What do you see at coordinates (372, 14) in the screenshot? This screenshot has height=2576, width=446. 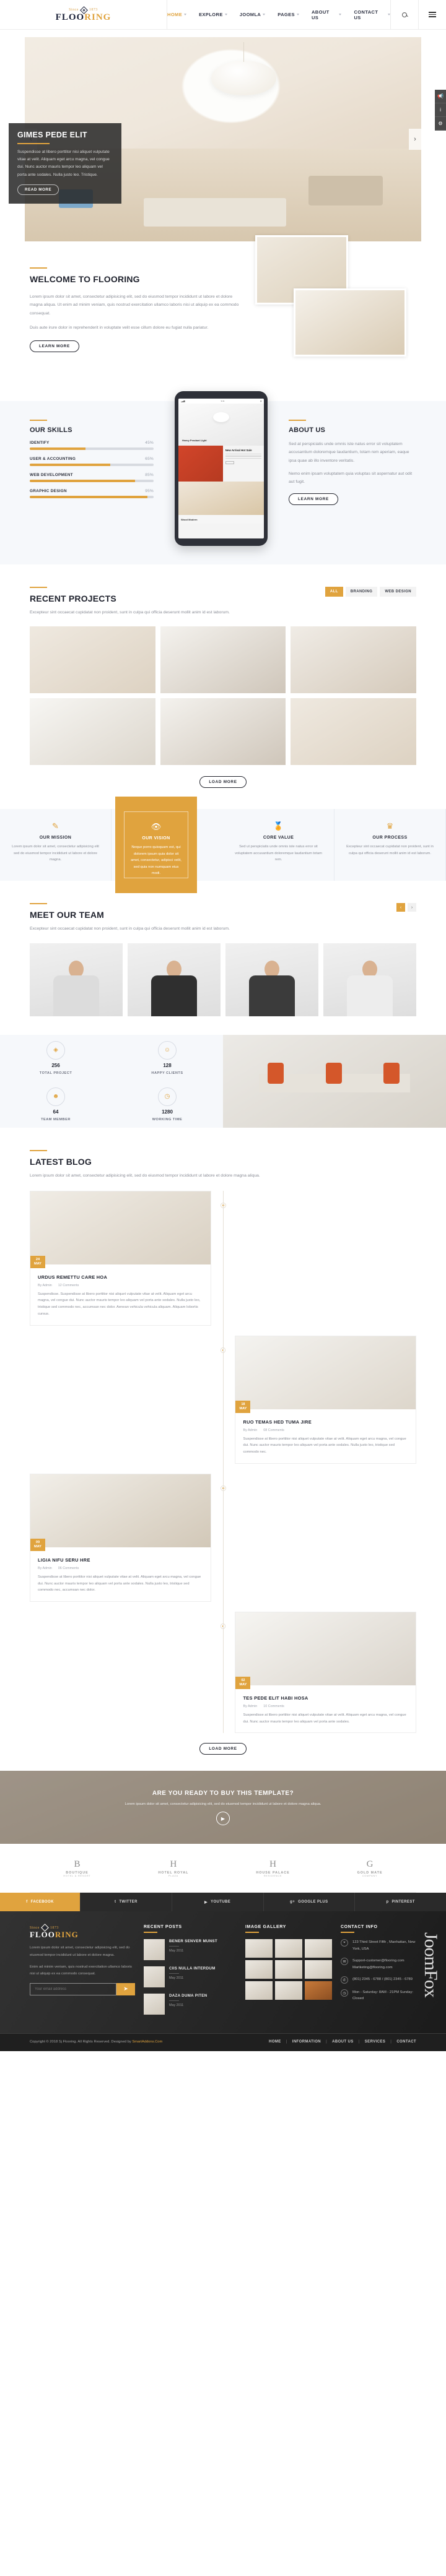 I see `nav-item-contact-us: CONTACT US` at bounding box center [372, 14].